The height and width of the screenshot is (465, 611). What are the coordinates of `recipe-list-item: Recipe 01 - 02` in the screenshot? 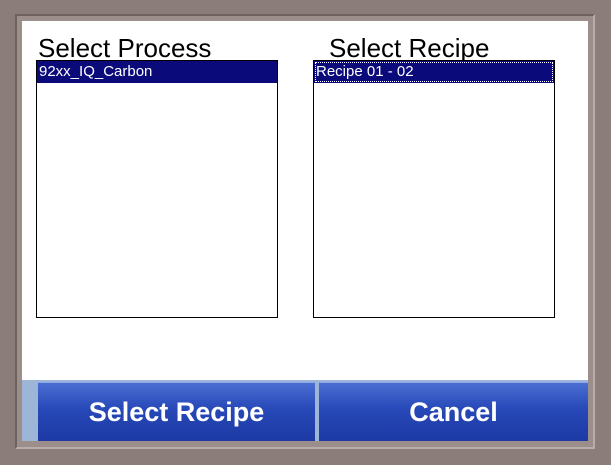 It's located at (434, 72).